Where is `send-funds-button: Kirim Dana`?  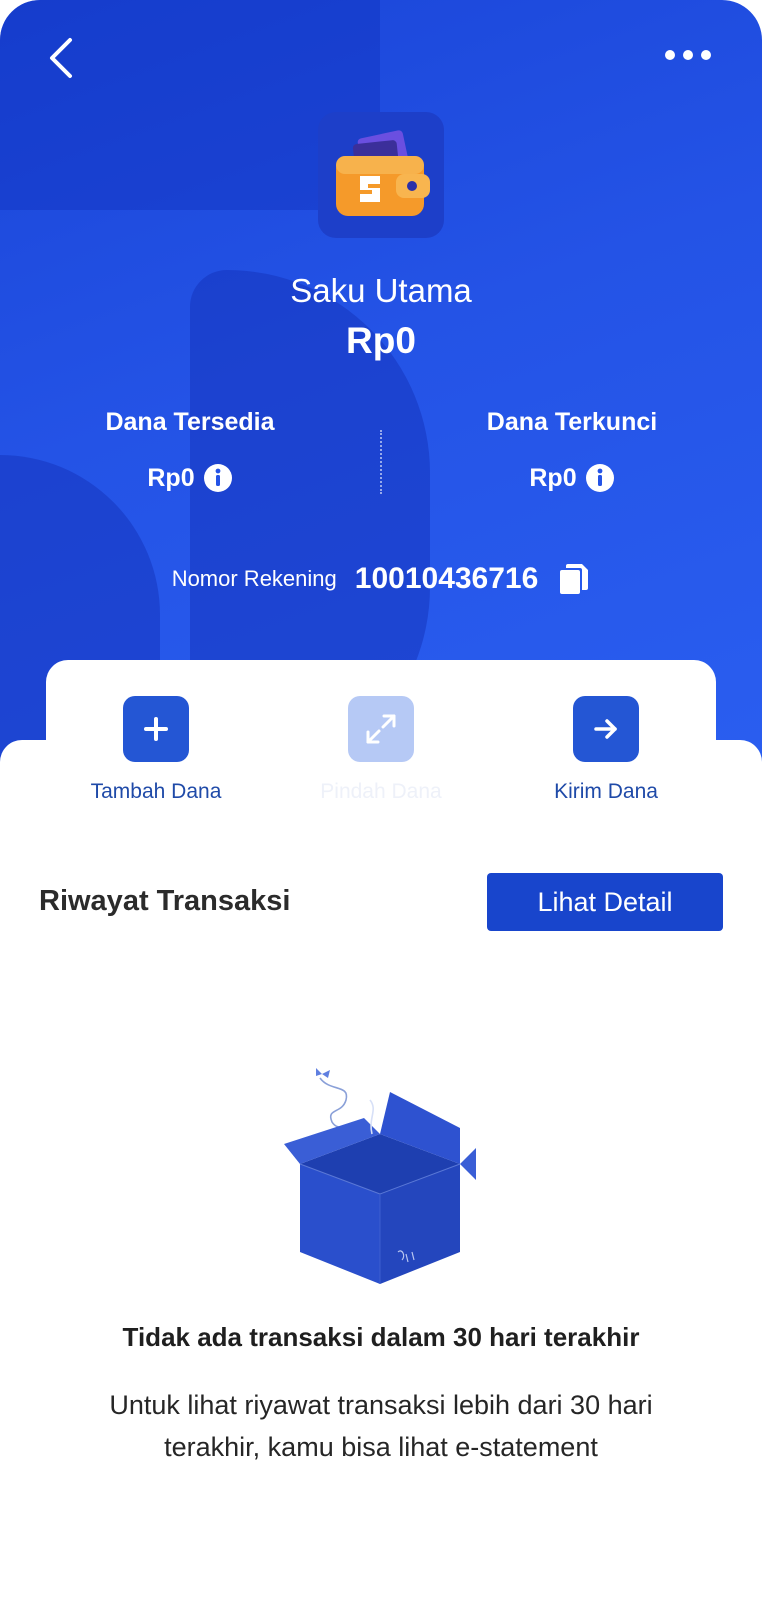
send-funds-button: Kirim Dana is located at coordinates (606, 750).